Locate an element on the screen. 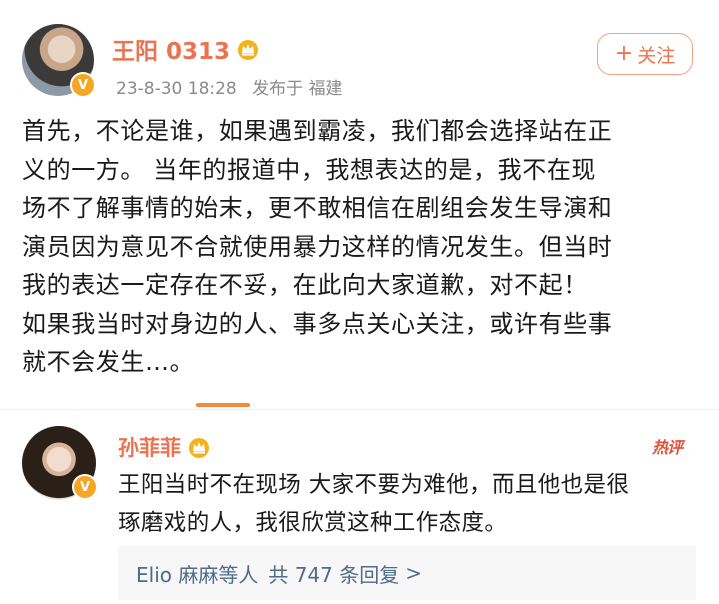  content-line: 首先，不论是谁，如果遇到霸凌，我们都会选择站在正 is located at coordinates (317, 131).